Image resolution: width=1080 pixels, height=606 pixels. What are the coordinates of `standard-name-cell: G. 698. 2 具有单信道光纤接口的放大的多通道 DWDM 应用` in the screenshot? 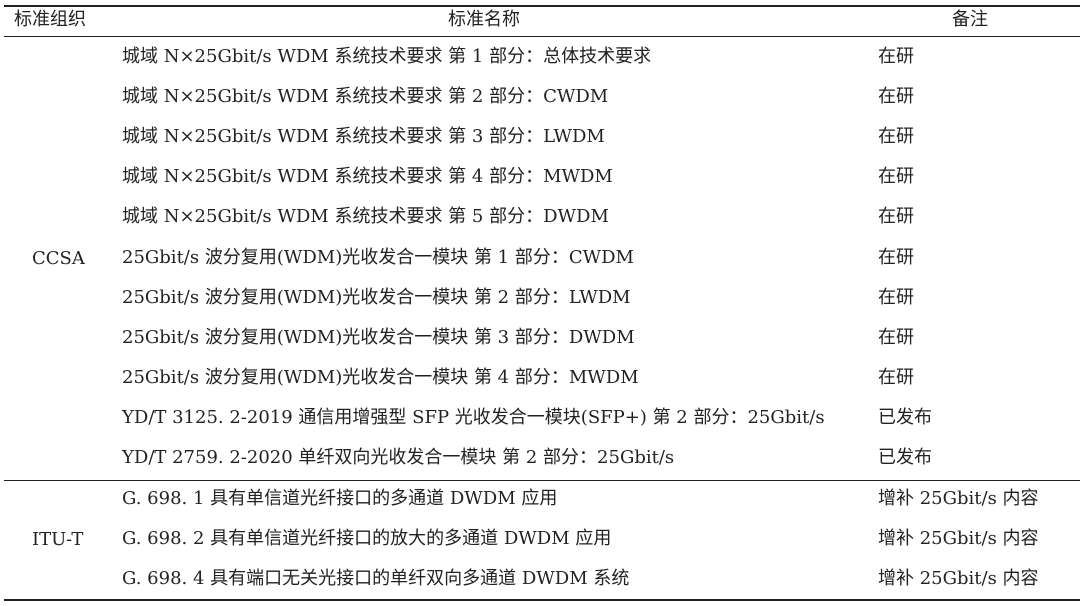 It's located at (367, 538).